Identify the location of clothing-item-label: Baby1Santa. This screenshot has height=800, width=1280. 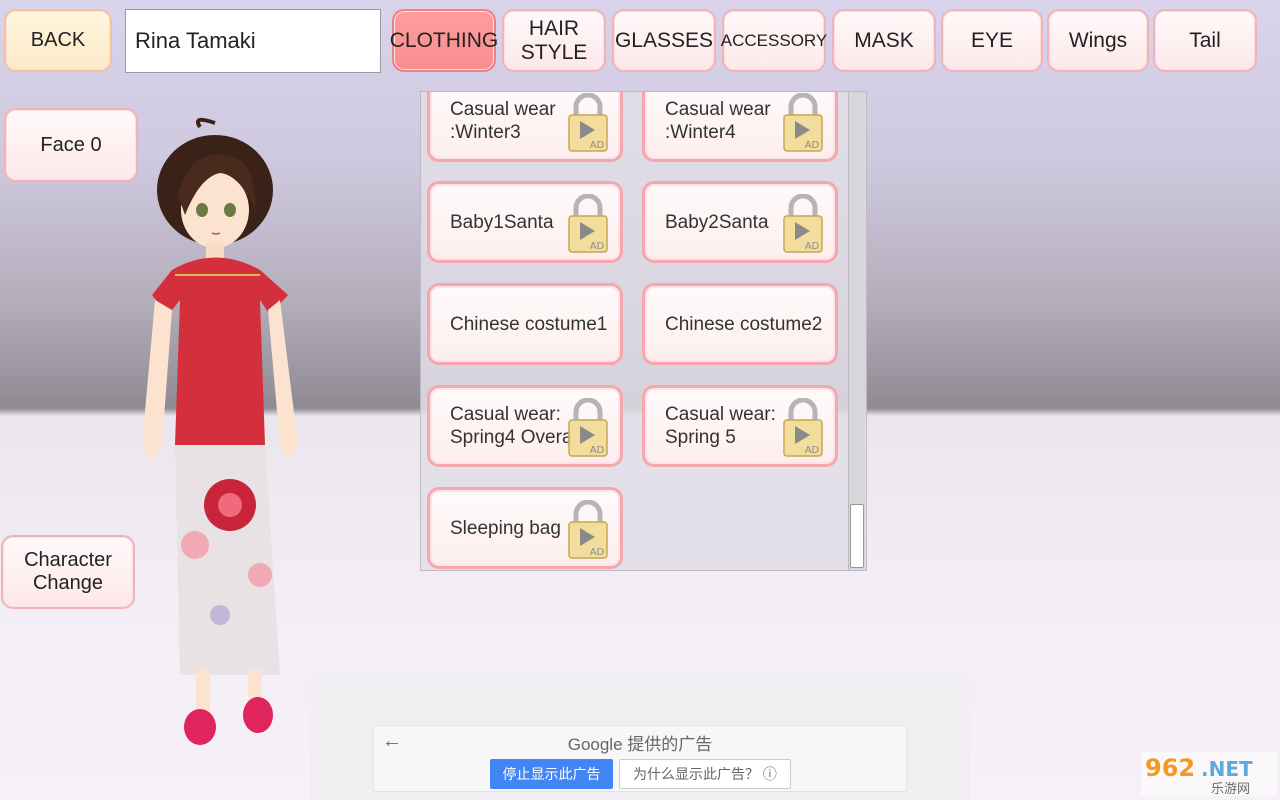
(502, 222).